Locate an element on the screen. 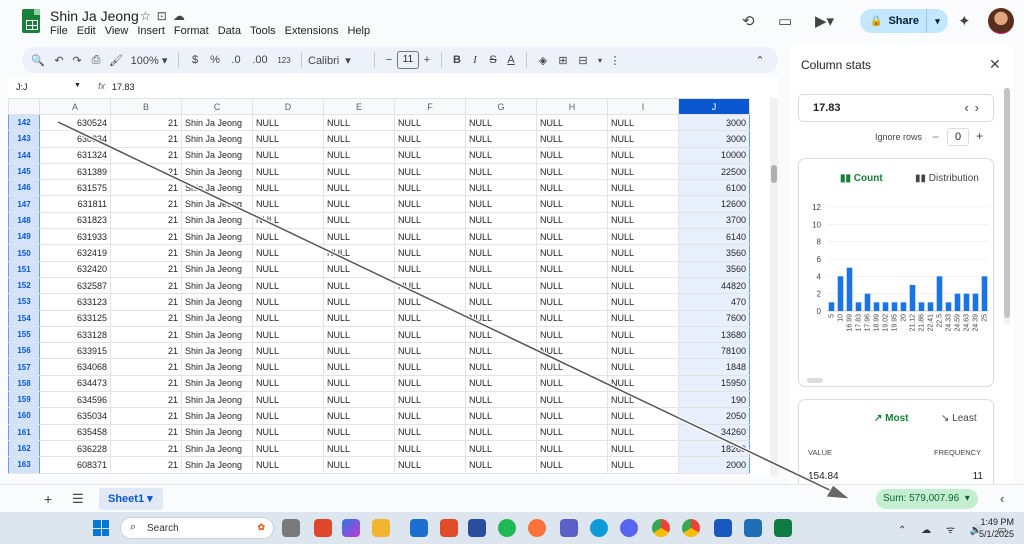 The height and width of the screenshot is (544, 1024). cell-a: 632419 is located at coordinates (75, 253).